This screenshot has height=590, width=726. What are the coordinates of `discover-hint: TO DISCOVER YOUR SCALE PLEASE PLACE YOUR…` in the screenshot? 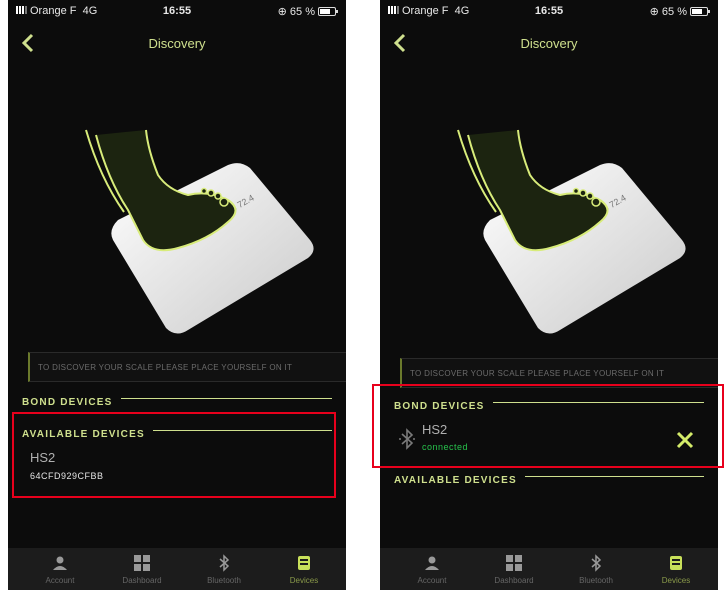 It's located at (187, 367).